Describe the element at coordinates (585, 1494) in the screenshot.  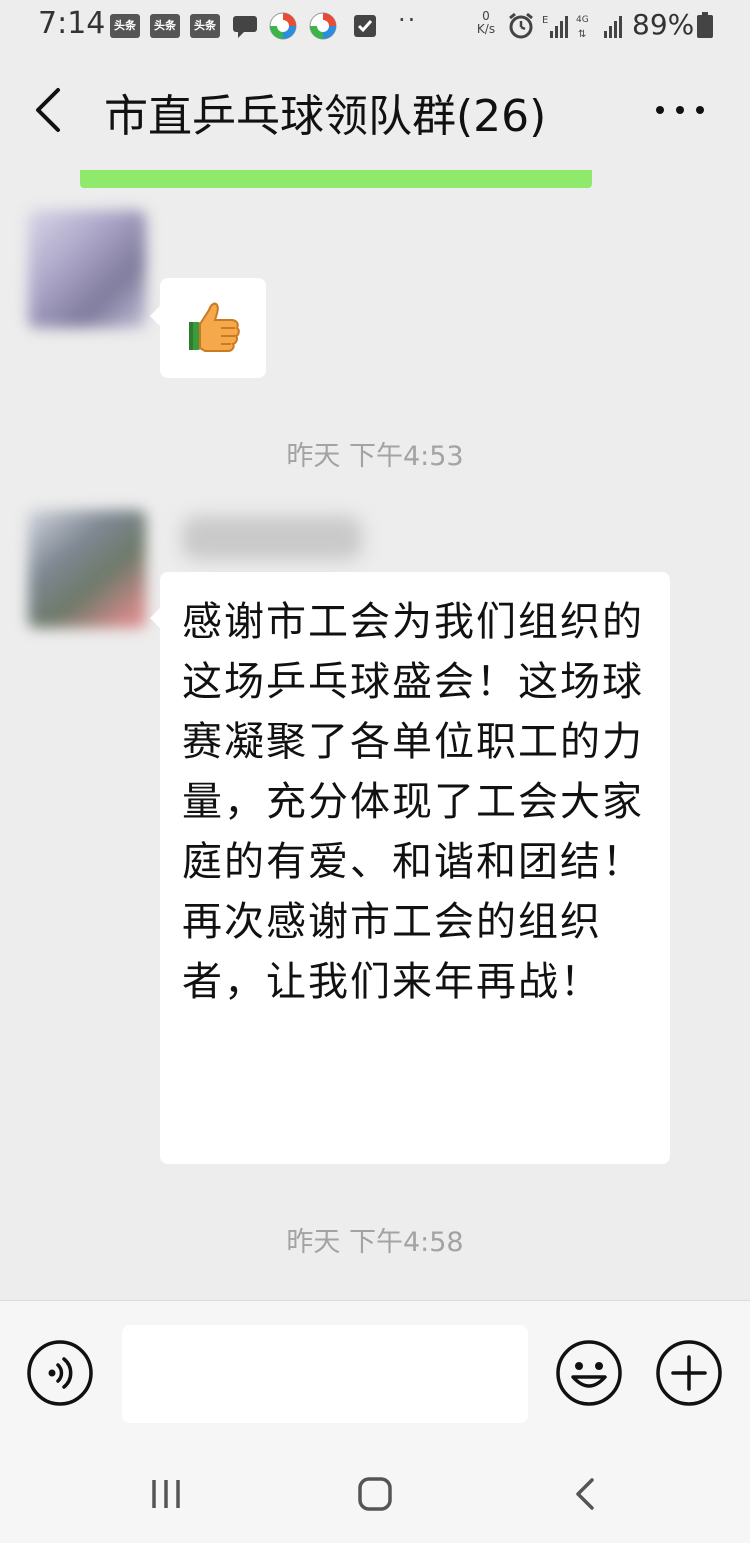
I see `system-back-button` at that location.